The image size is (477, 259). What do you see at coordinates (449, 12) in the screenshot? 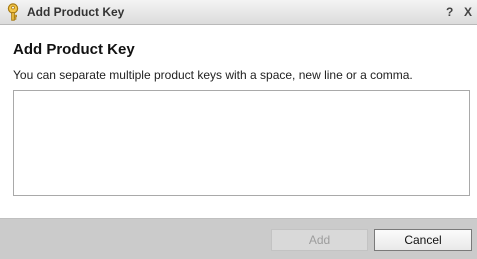
I see `help-button: ?` at bounding box center [449, 12].